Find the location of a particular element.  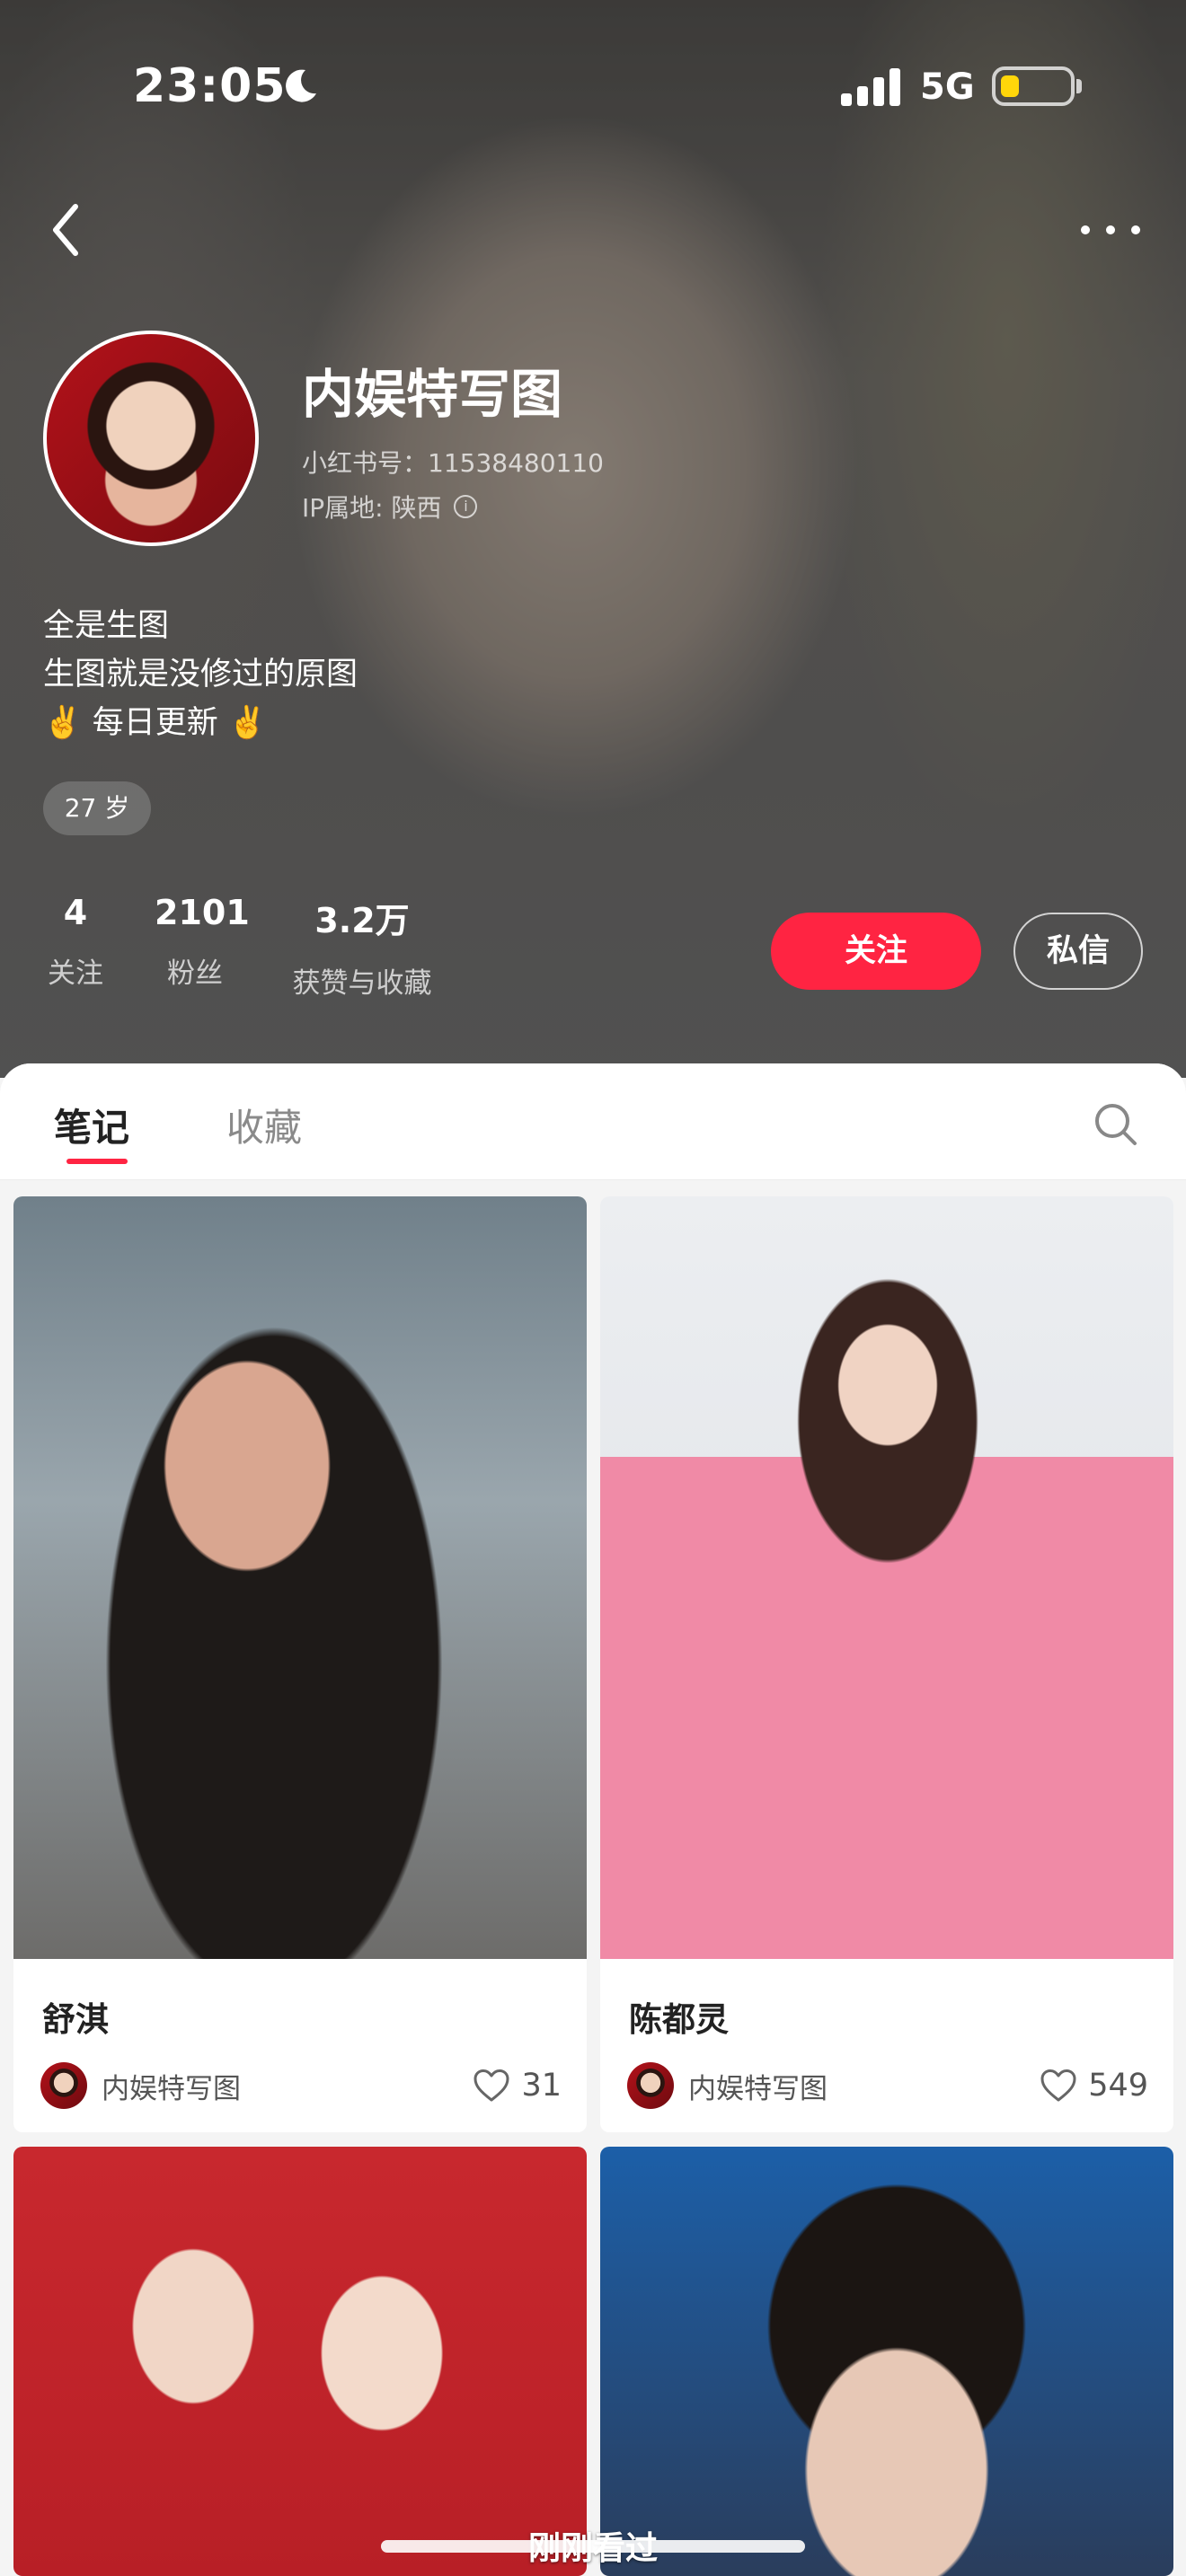

home-indicator is located at coordinates (593, 2546).